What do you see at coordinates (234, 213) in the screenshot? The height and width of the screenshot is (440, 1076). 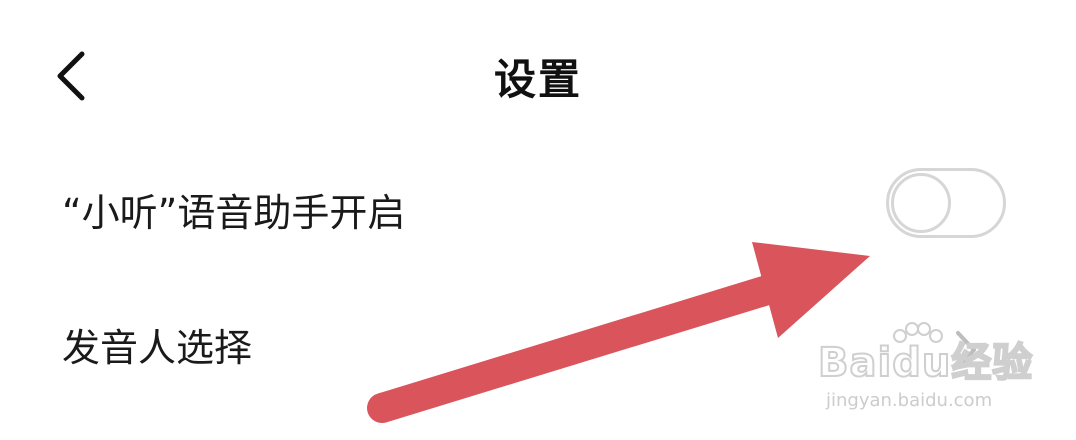 I see `voice-assistant-label: “小听”语音助手开启` at bounding box center [234, 213].